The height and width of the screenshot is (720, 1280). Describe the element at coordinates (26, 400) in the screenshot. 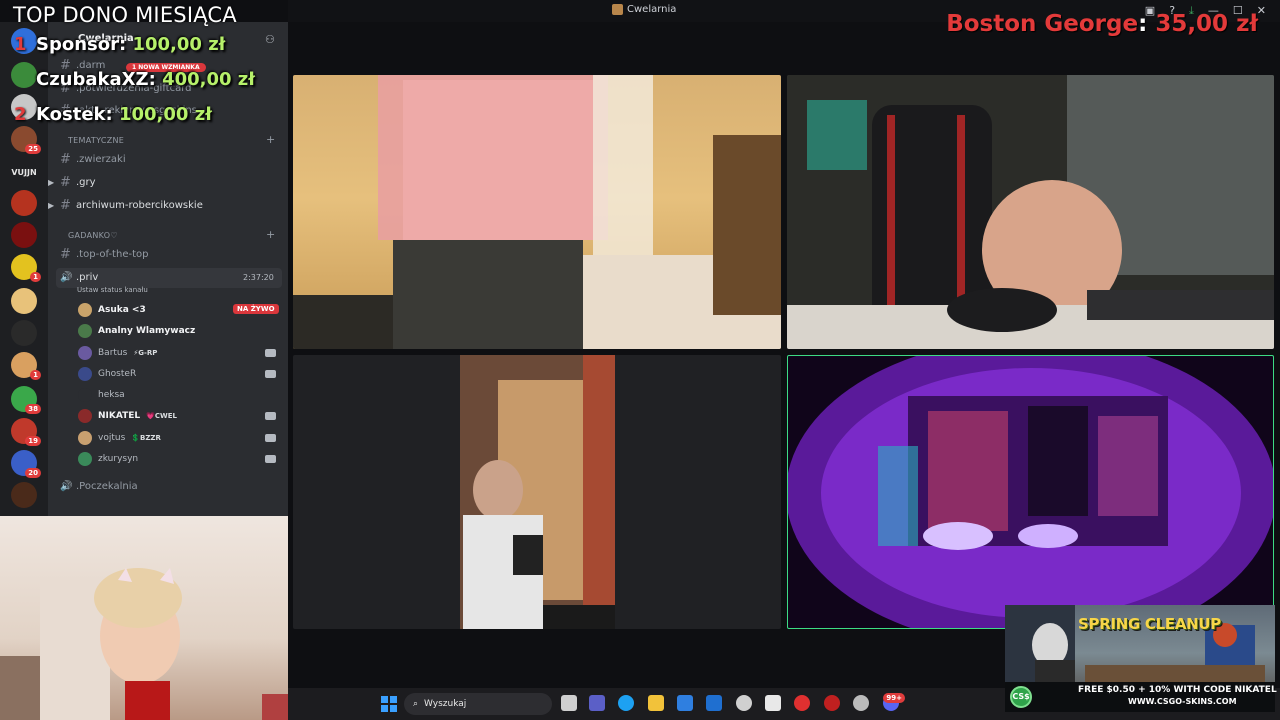

I see `server-icon: 38` at that location.